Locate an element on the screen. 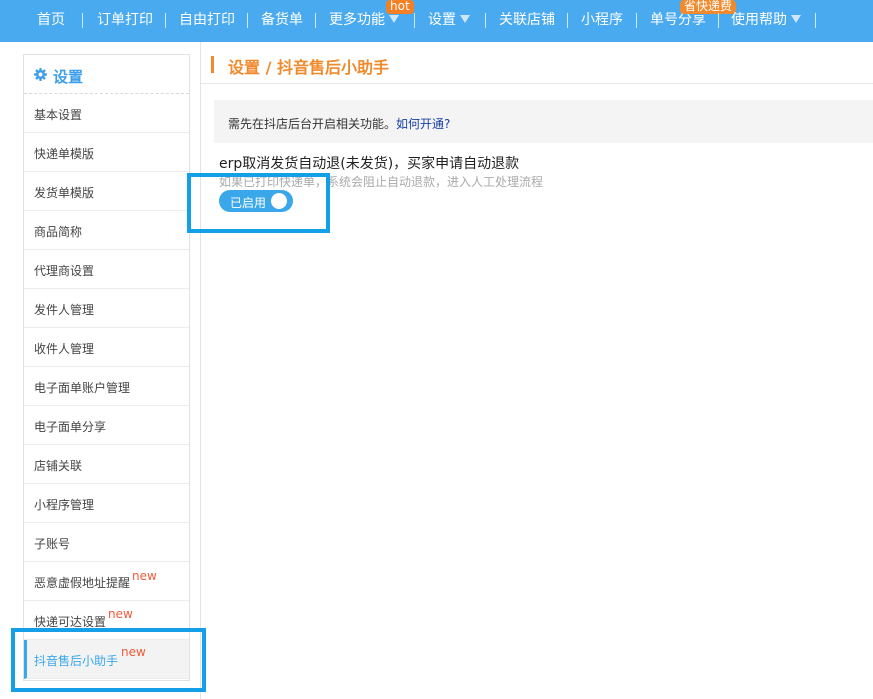 The image size is (873, 699). nav-mini-program: 小程序 is located at coordinates (602, 21).